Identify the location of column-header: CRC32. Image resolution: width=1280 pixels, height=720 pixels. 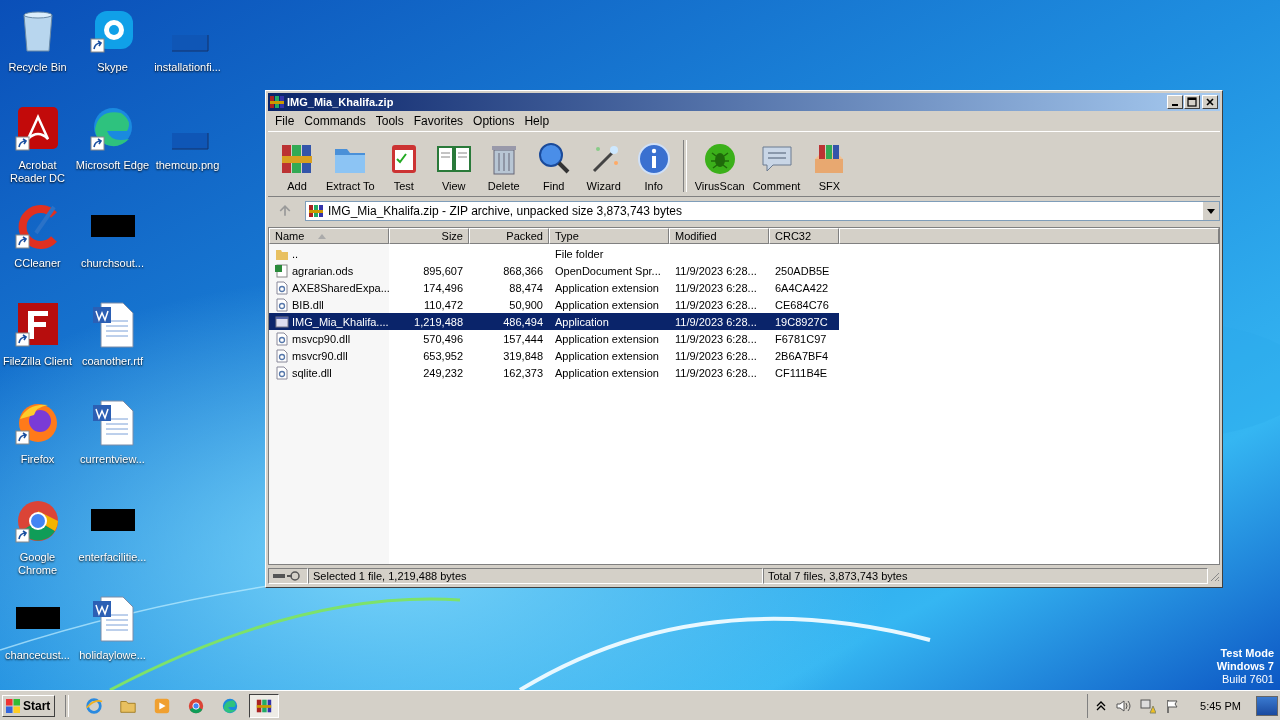
(804, 236).